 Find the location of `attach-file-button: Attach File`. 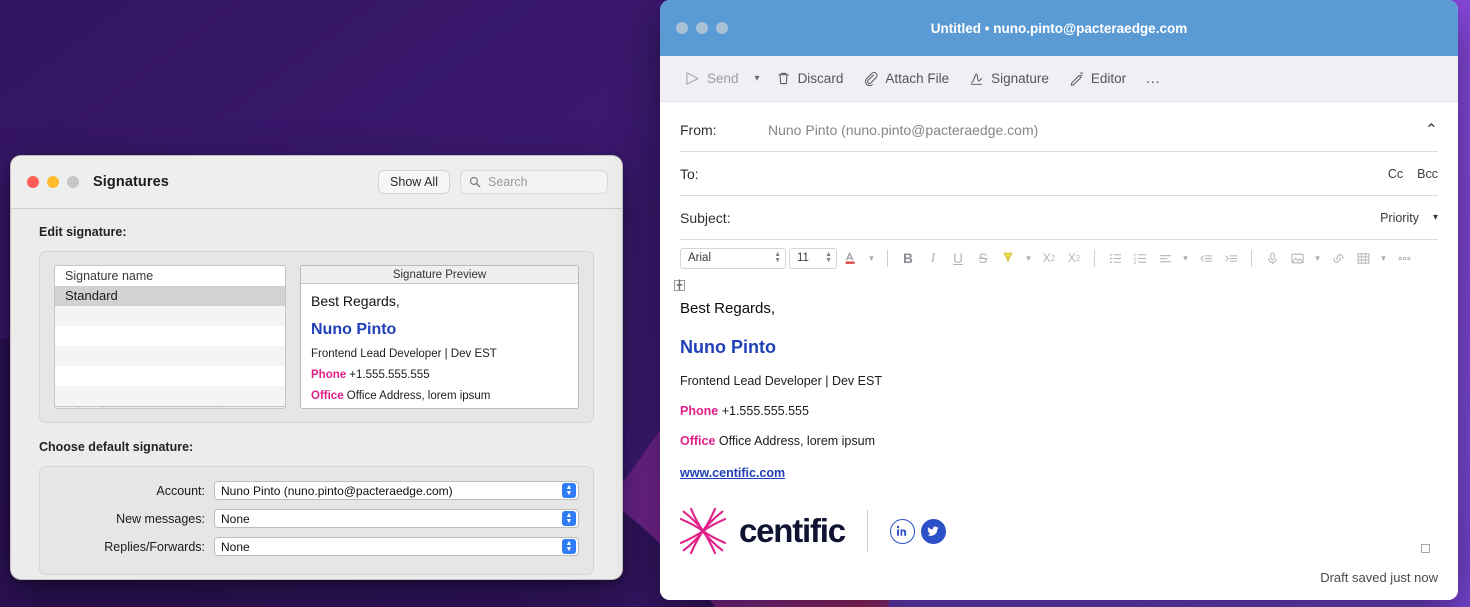

attach-file-button: Attach File is located at coordinates (906, 78).